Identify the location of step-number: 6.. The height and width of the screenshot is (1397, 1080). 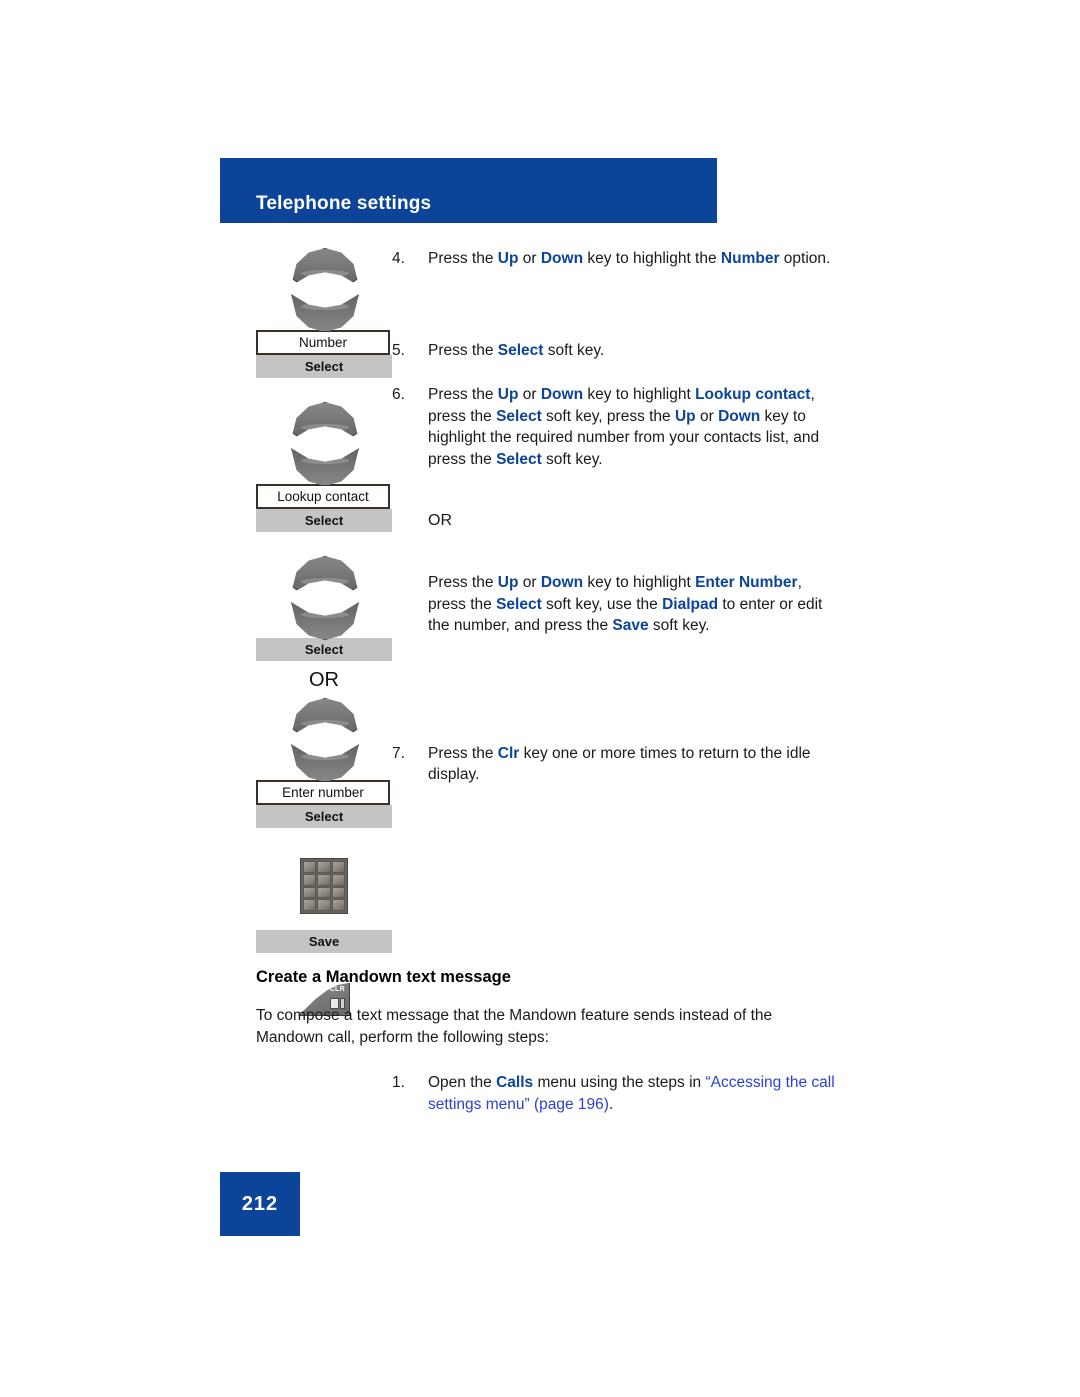
(398, 394).